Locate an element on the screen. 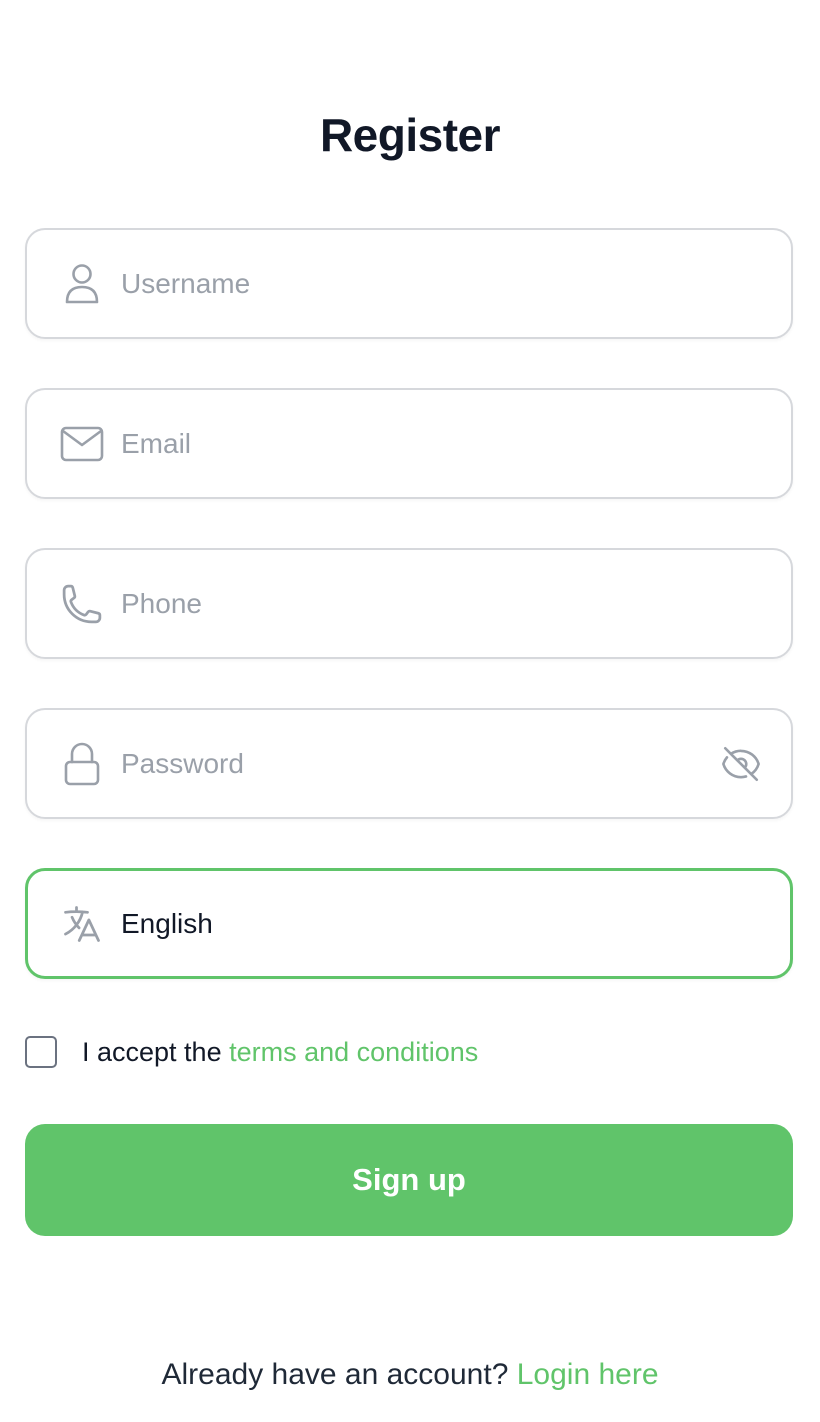 This screenshot has height=1422, width=820. language-input is located at coordinates (415, 923).